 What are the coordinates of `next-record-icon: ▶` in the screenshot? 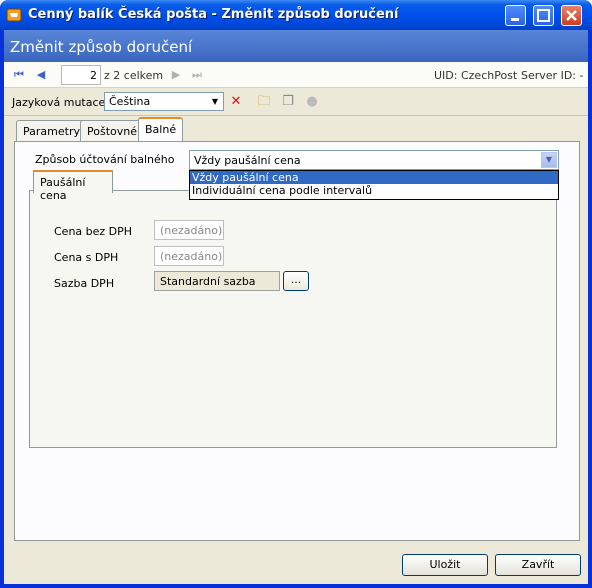 It's located at (176, 75).